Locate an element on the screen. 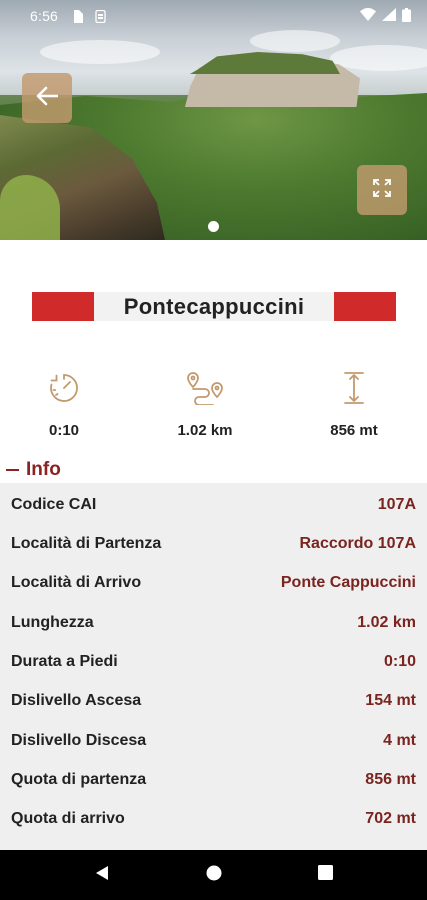  trail-title: Pontecappuccini is located at coordinates (214, 306).